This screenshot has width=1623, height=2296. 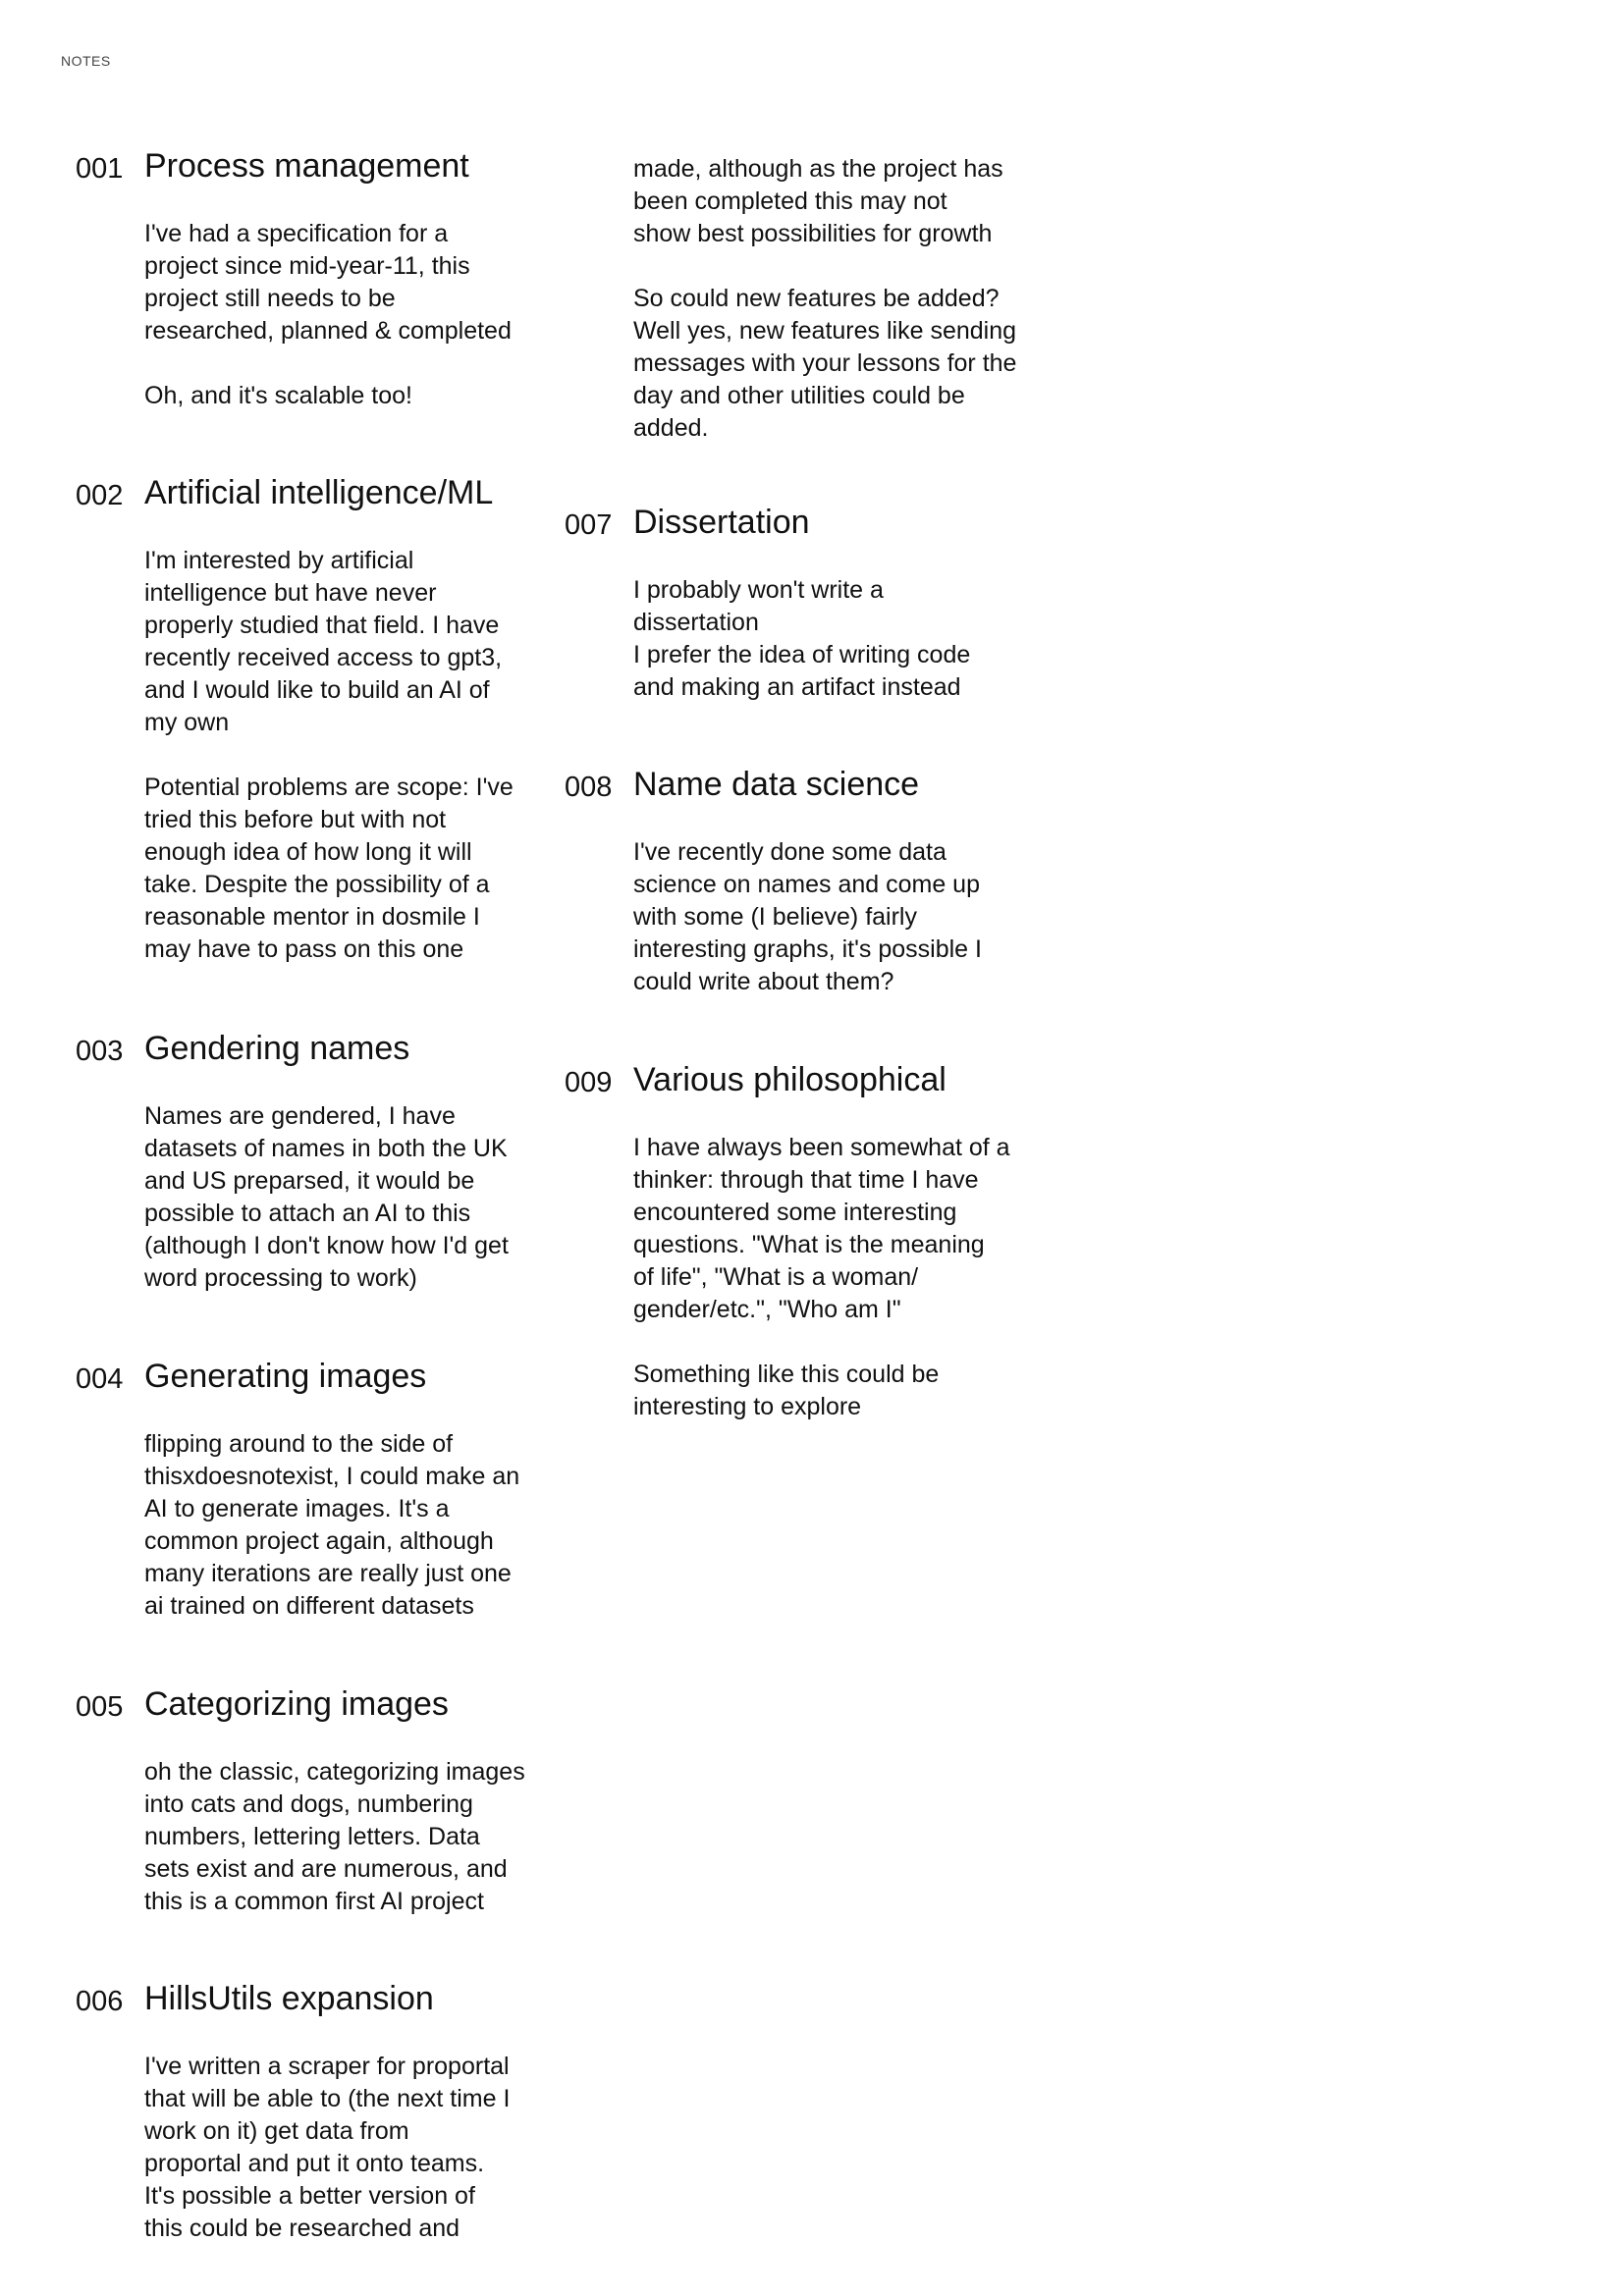 I want to click on note-title: Artificial intelligence/ML, so click(x=319, y=493).